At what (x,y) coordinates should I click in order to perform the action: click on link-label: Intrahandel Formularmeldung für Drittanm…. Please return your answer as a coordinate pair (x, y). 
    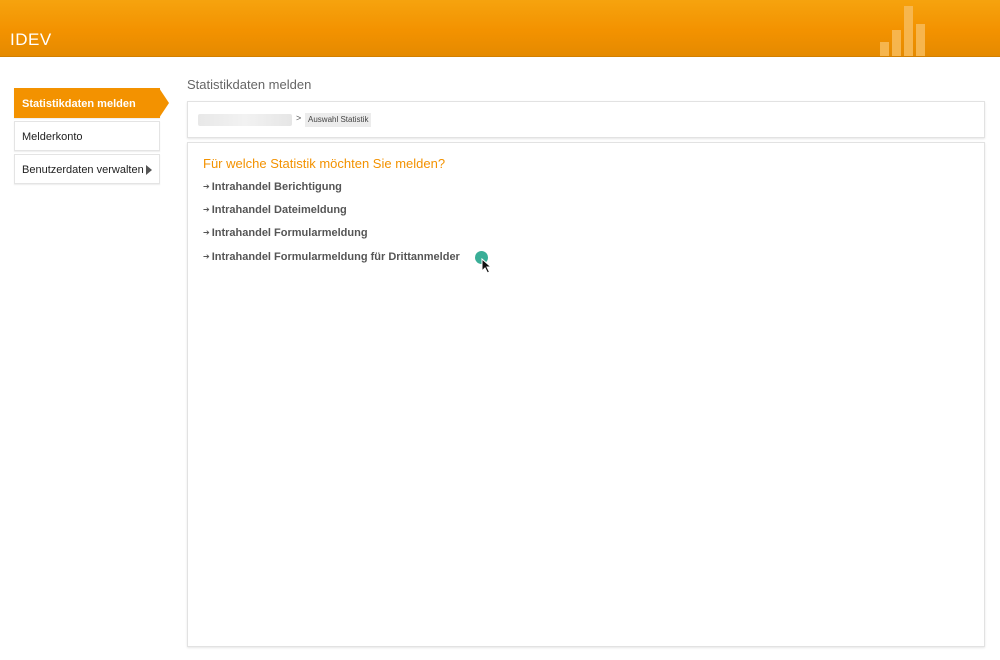
    Looking at the image, I should click on (335, 257).